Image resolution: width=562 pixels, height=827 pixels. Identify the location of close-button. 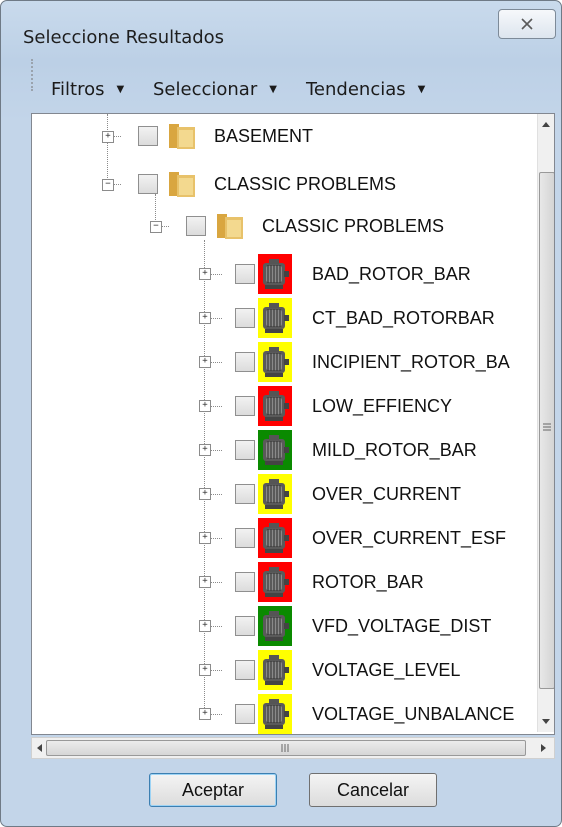
(527, 24).